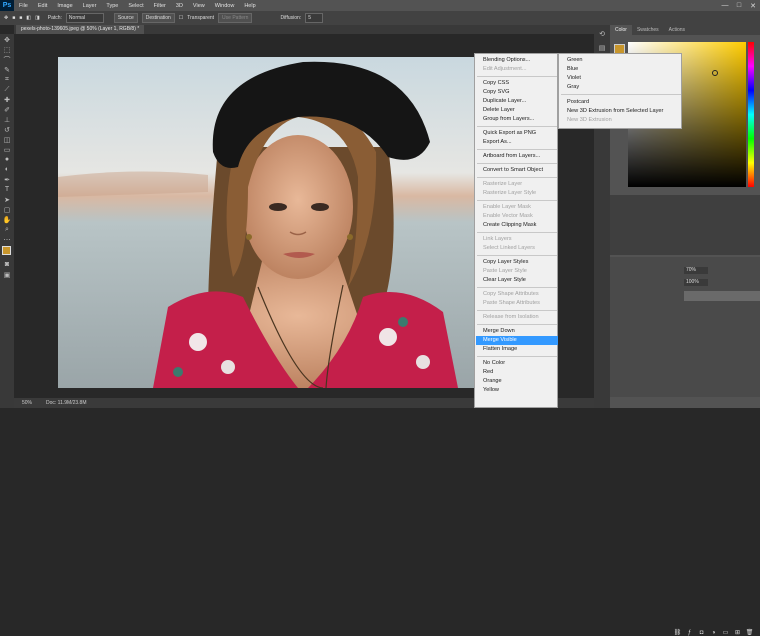 The image size is (760, 636). Describe the element at coordinates (7, 189) in the screenshot. I see `type-tool-icon: T` at that location.